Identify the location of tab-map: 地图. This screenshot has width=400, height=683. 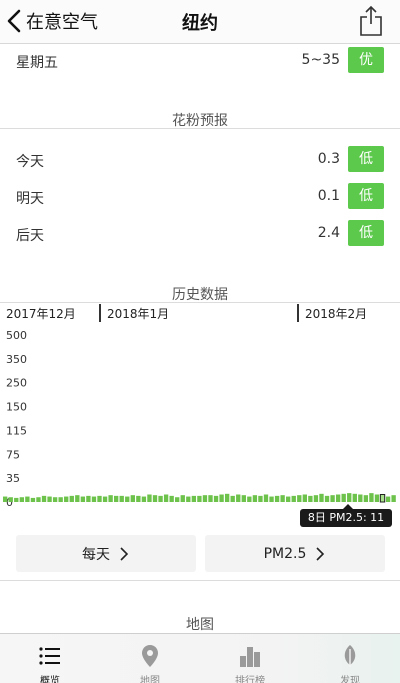
(150, 658).